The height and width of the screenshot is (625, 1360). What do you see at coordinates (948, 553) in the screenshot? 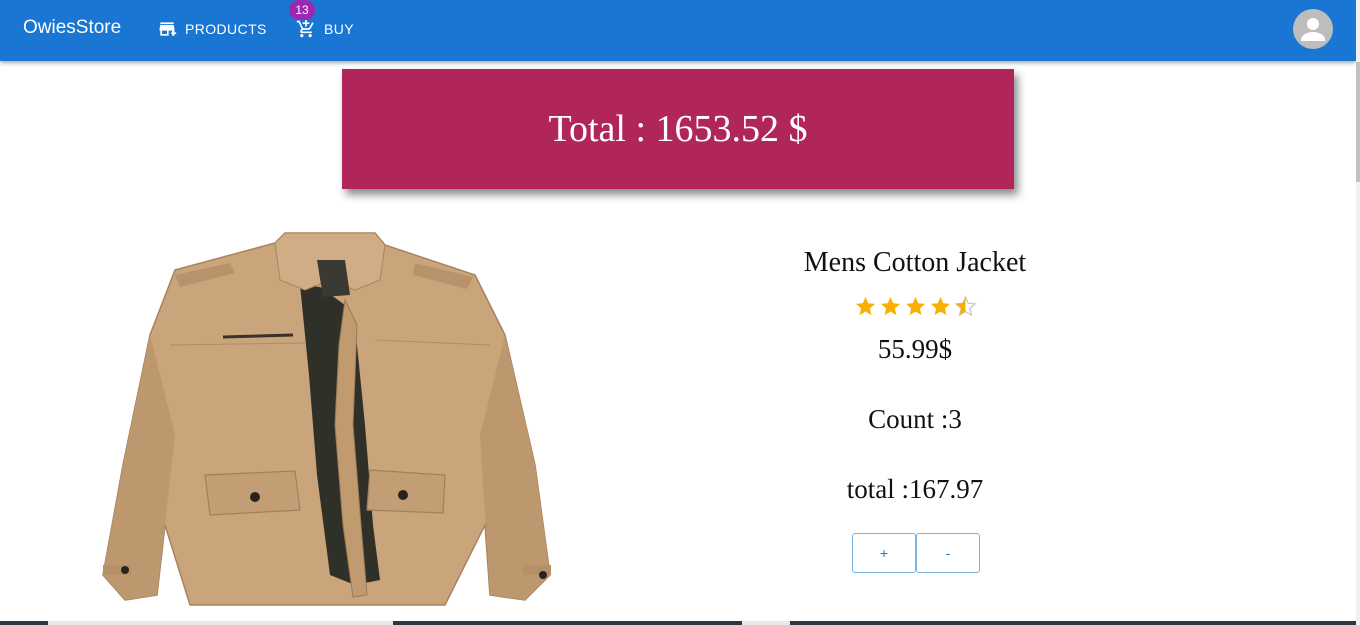
I see `decrement-button: -` at bounding box center [948, 553].